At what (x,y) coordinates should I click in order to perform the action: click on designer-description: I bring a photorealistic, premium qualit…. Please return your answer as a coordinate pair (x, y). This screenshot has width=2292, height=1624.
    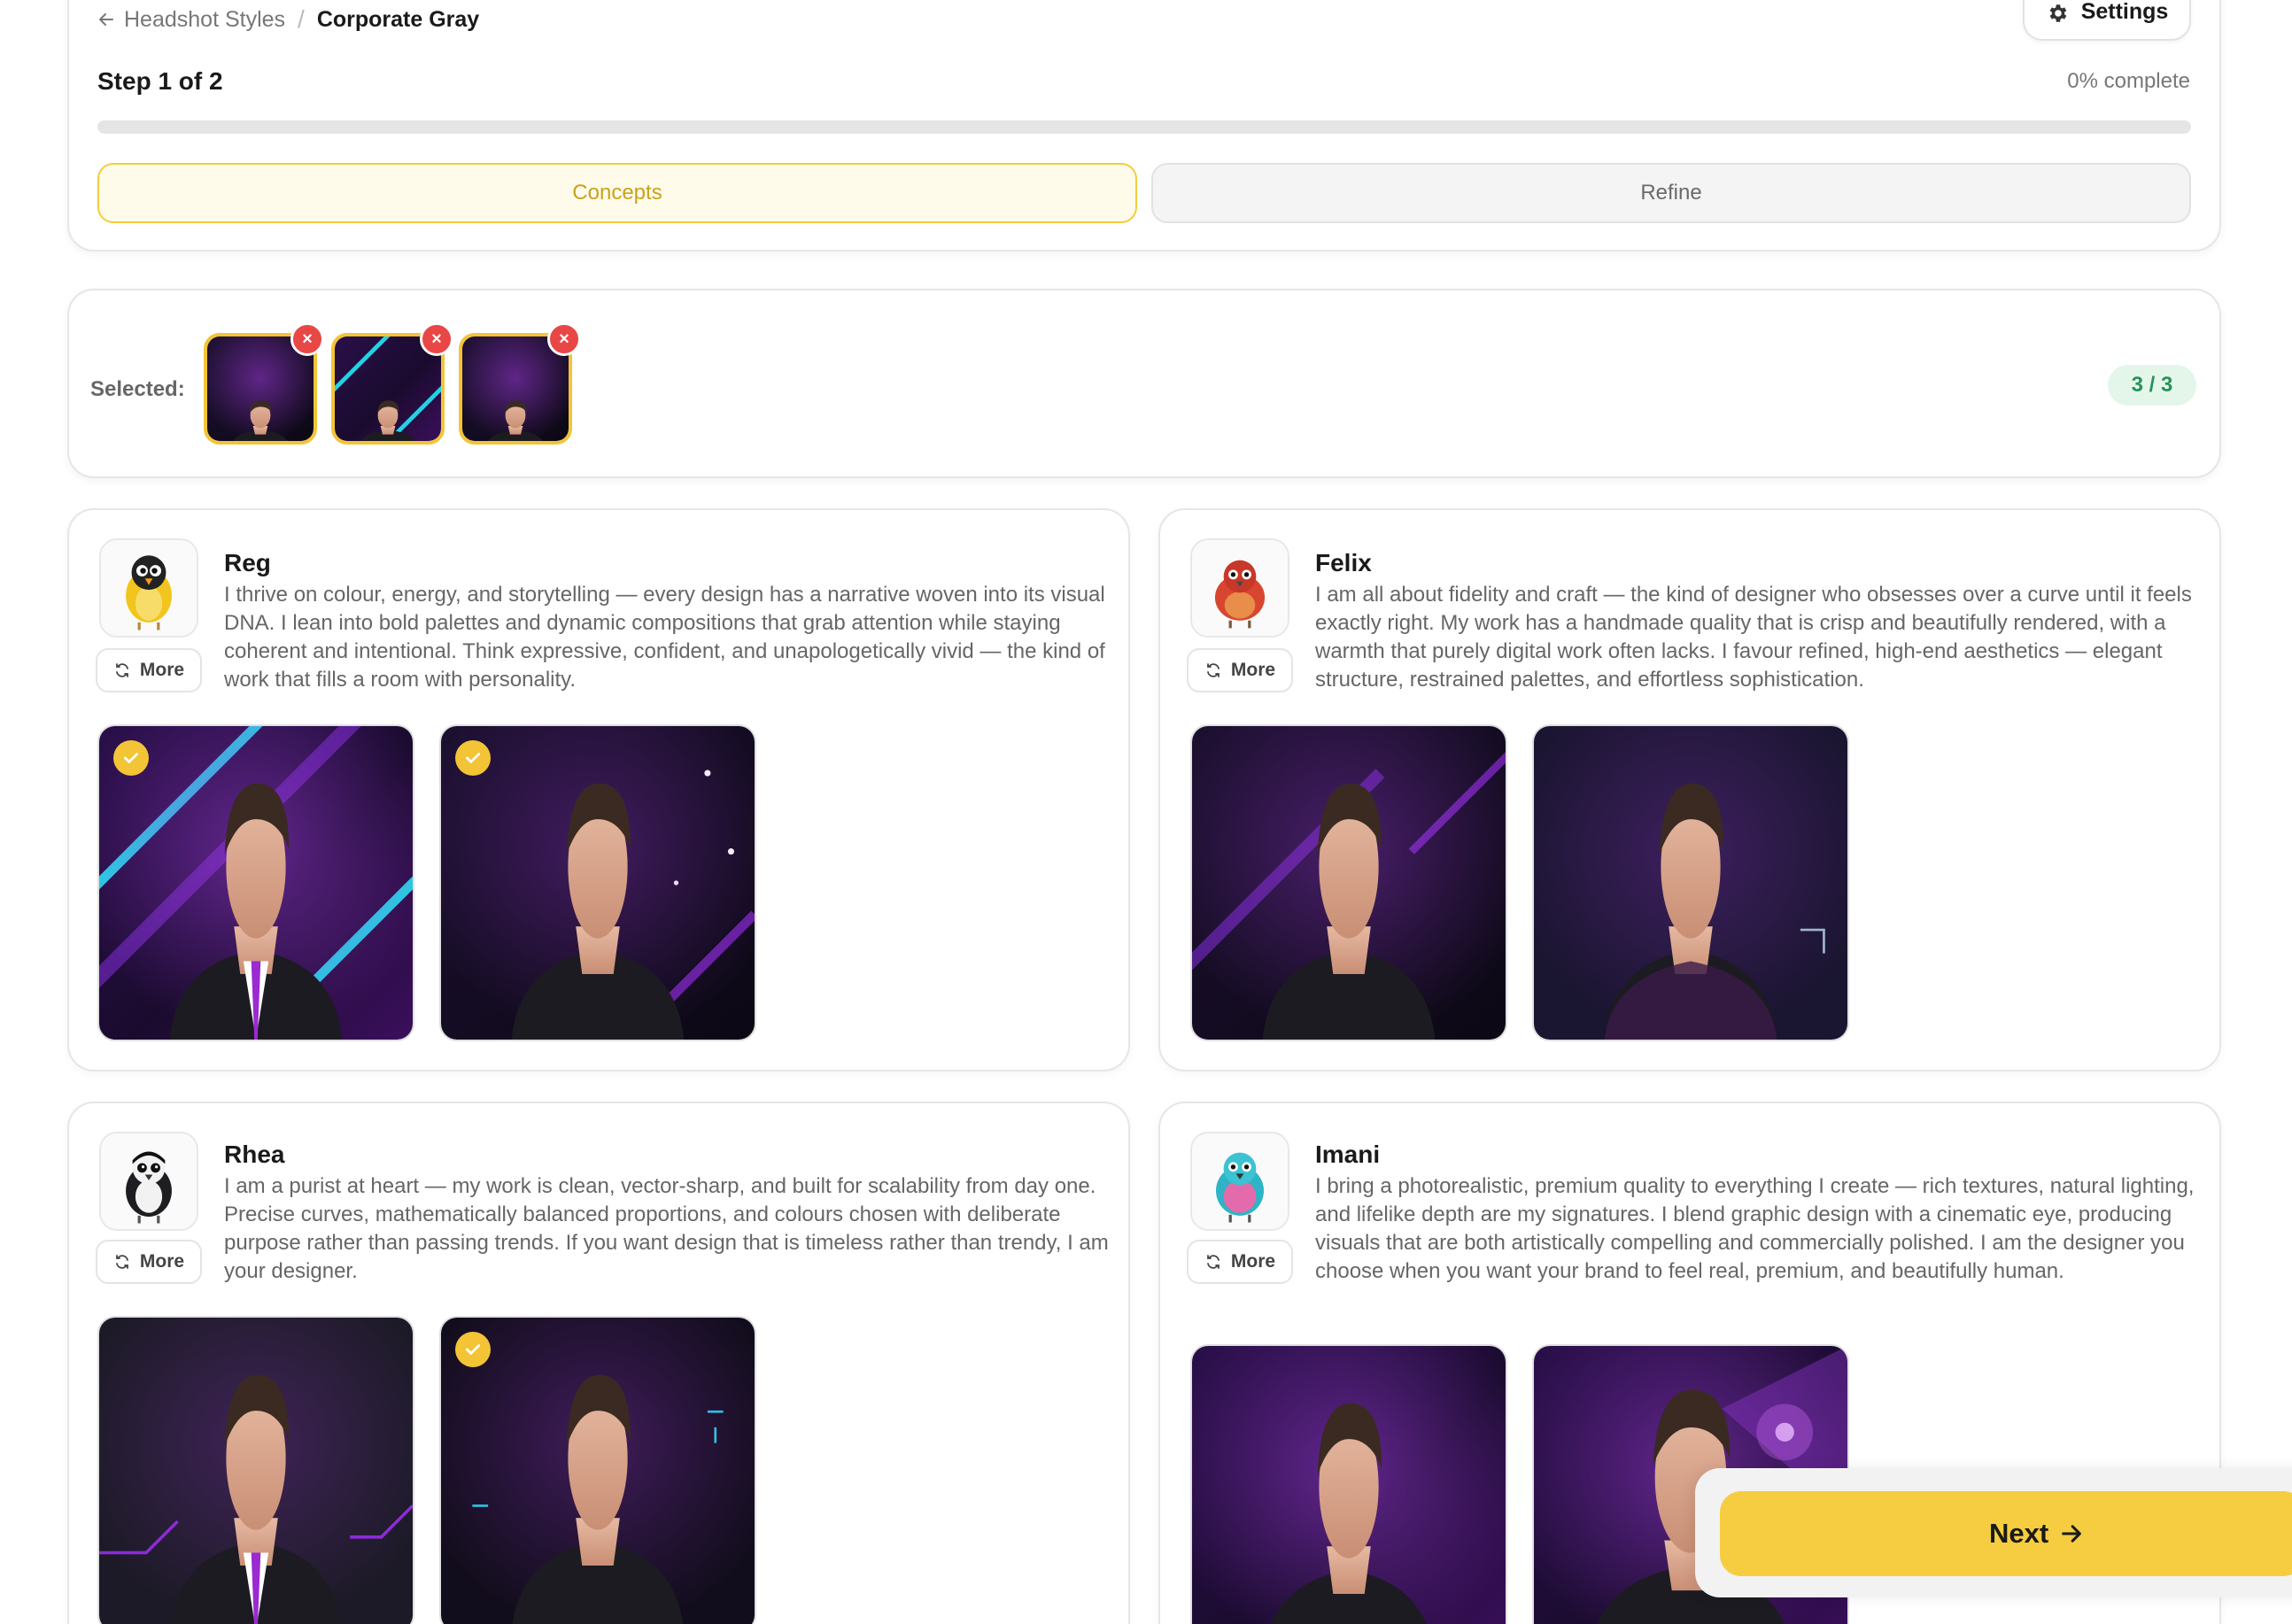
    Looking at the image, I should click on (1755, 1229).